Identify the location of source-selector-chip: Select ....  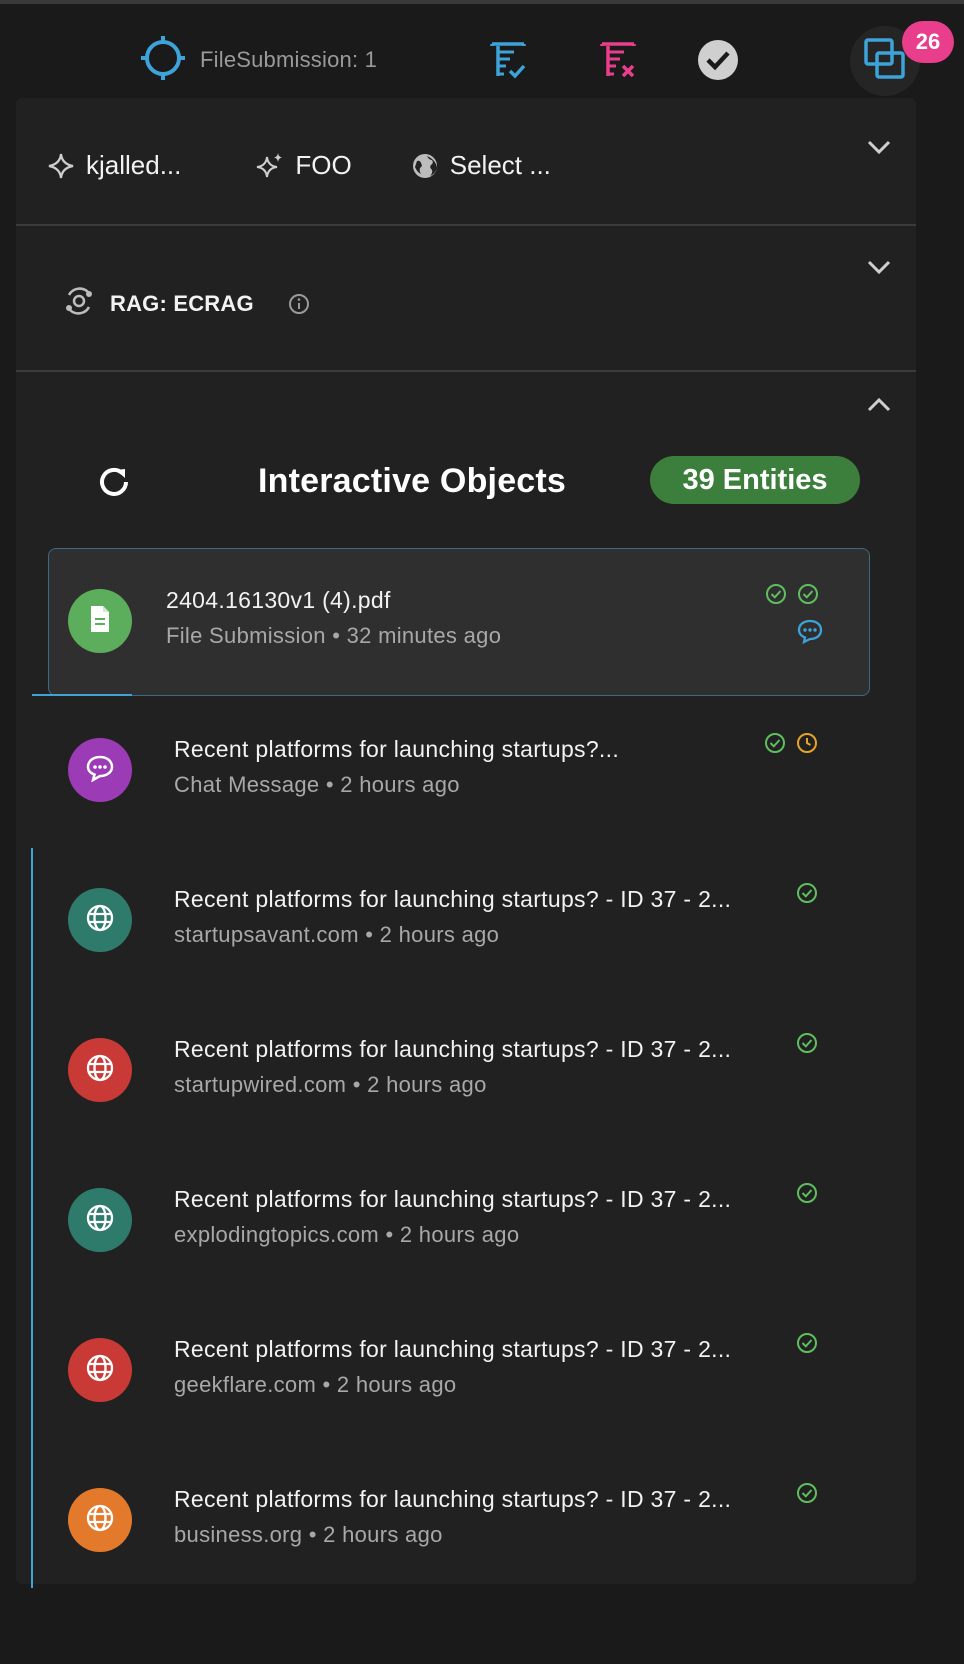
(480, 165).